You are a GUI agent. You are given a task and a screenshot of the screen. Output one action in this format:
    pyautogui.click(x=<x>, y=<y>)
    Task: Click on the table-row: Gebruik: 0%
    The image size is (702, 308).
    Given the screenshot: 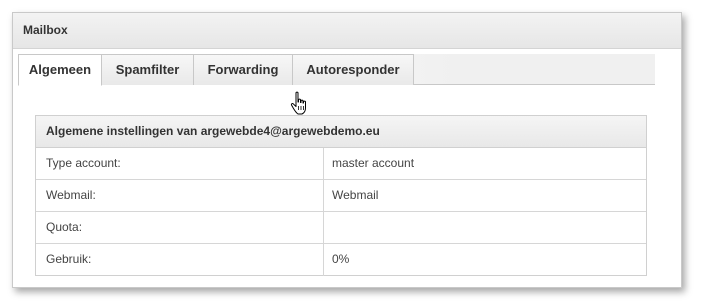 What is the action you would take?
    pyautogui.click(x=341, y=260)
    